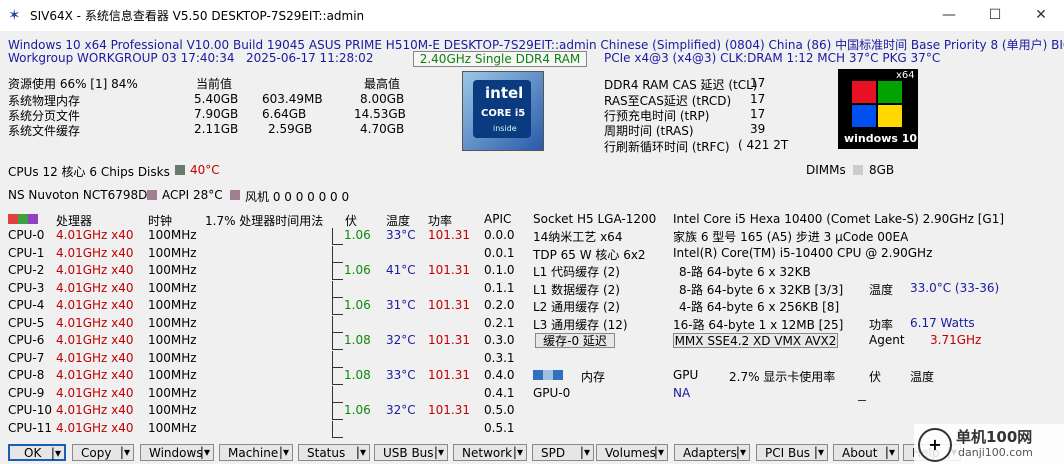 The image size is (1064, 464). What do you see at coordinates (103, 452) in the screenshot?
I see `copy-button: Copy |▾` at bounding box center [103, 452].